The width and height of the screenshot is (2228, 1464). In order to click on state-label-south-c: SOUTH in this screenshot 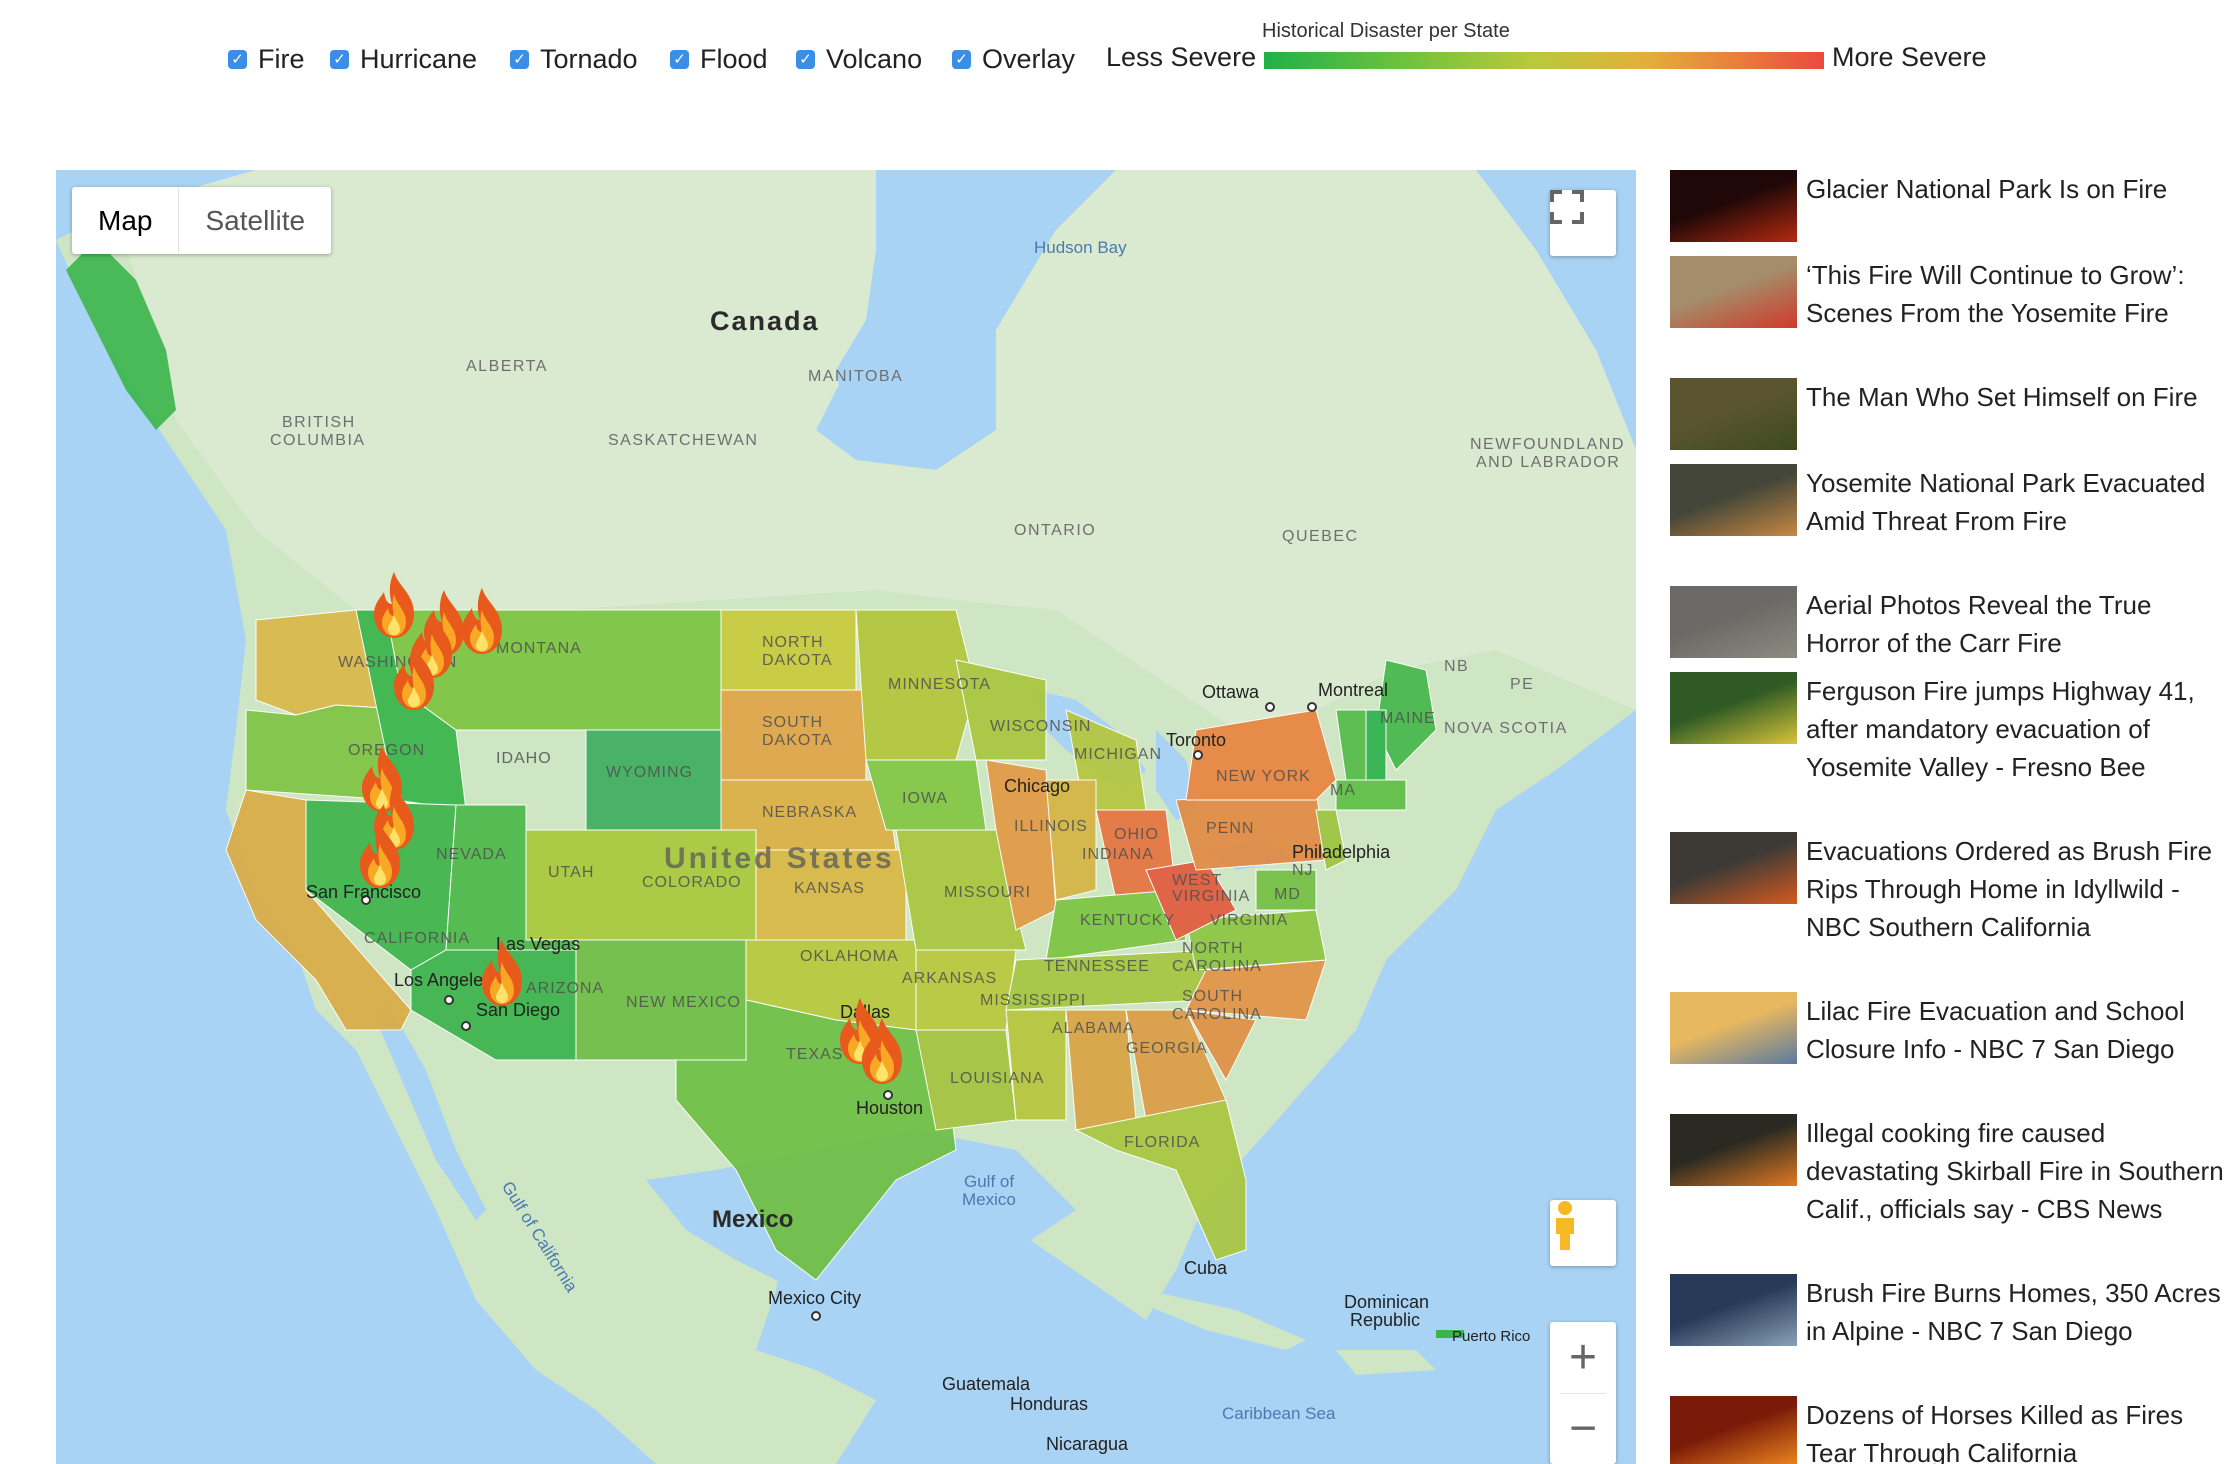, I will do `click(1212, 996)`.